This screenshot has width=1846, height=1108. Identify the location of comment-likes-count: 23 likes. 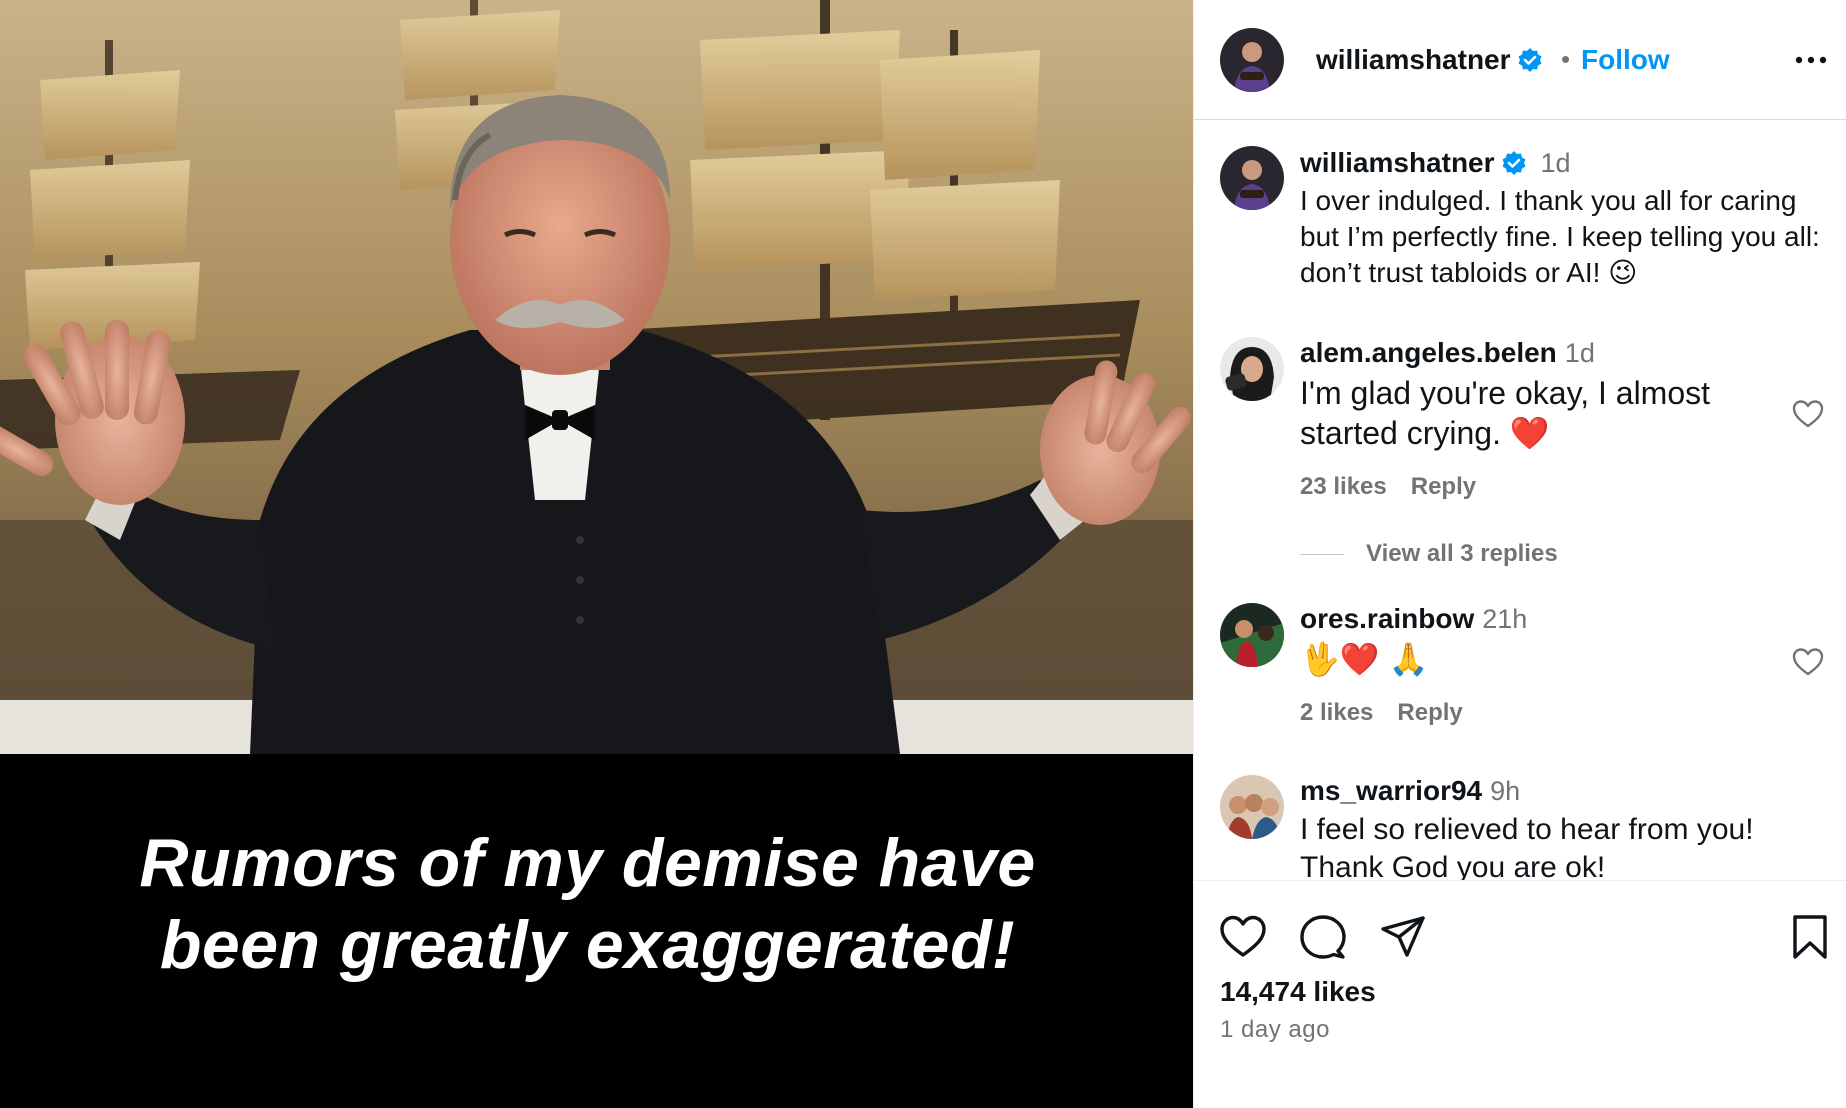
(1343, 486).